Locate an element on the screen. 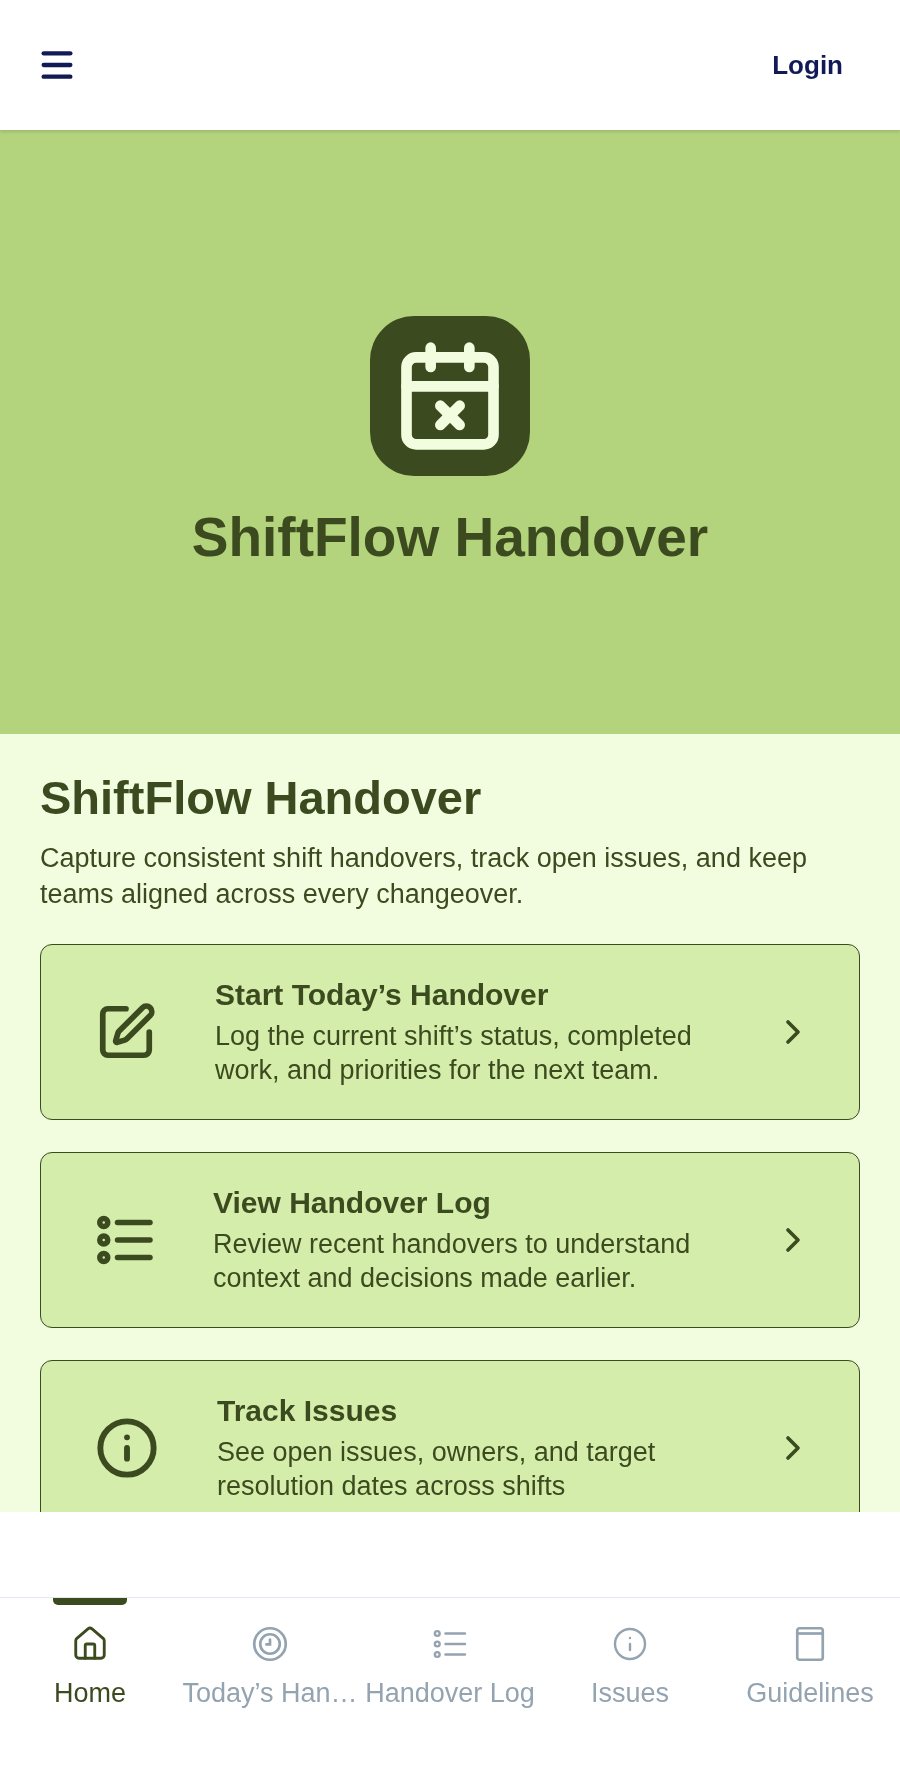 The width and height of the screenshot is (900, 1774). card-description: Log the current shift’s status, completed work, and priorities for the next team. is located at coordinates (454, 1053).